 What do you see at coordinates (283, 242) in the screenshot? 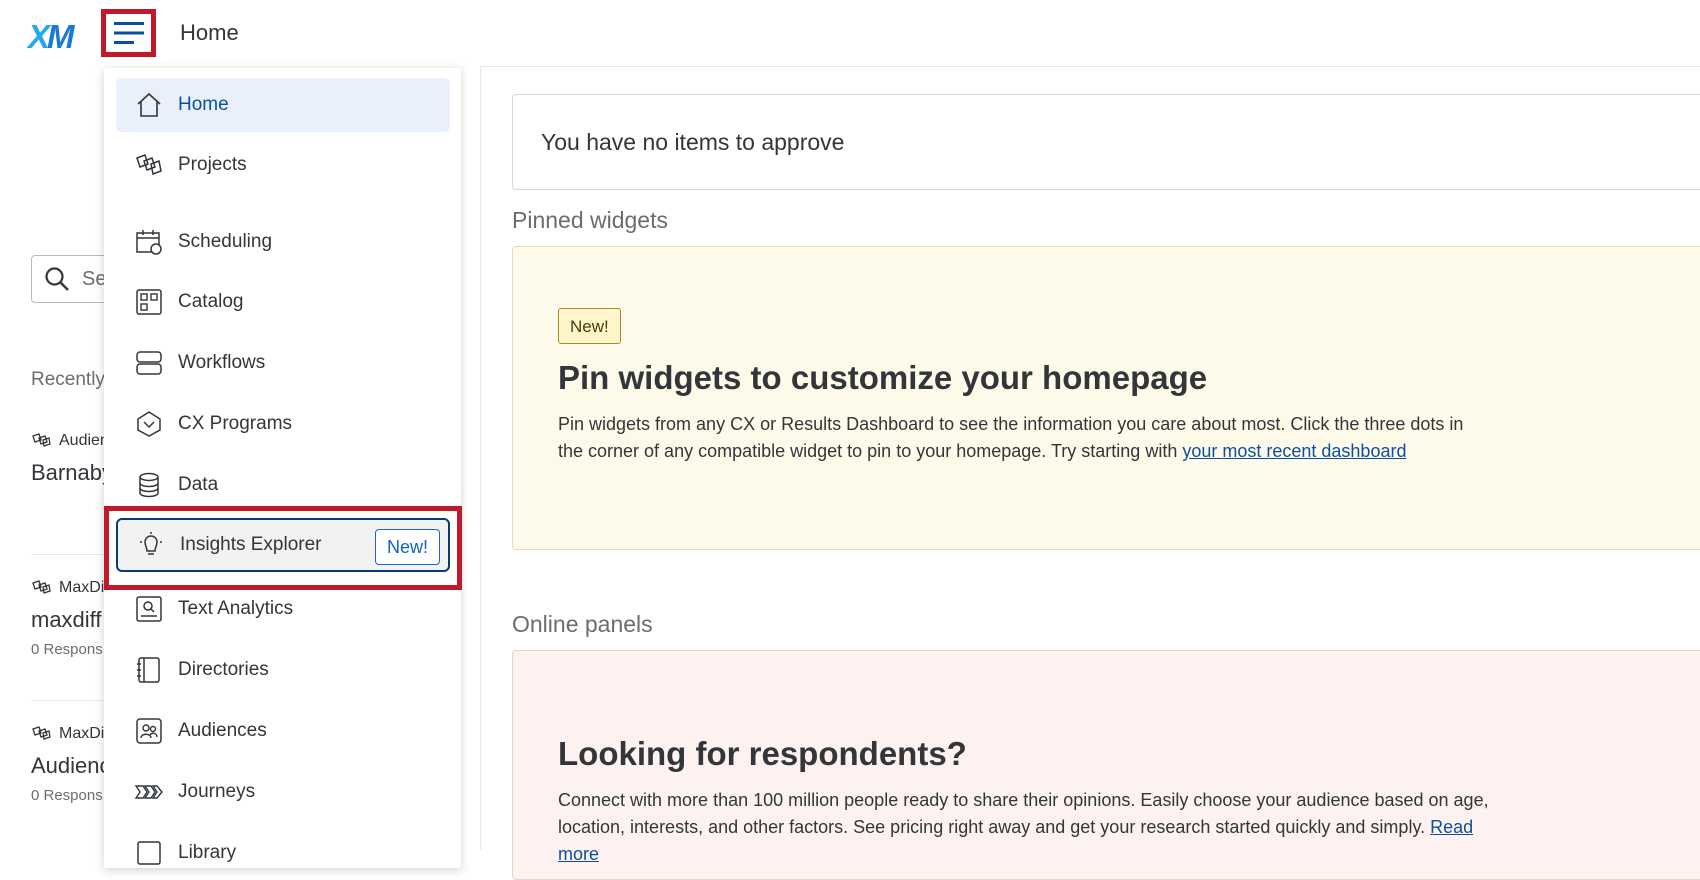
I see `nav-item-scheduling: Scheduling` at bounding box center [283, 242].